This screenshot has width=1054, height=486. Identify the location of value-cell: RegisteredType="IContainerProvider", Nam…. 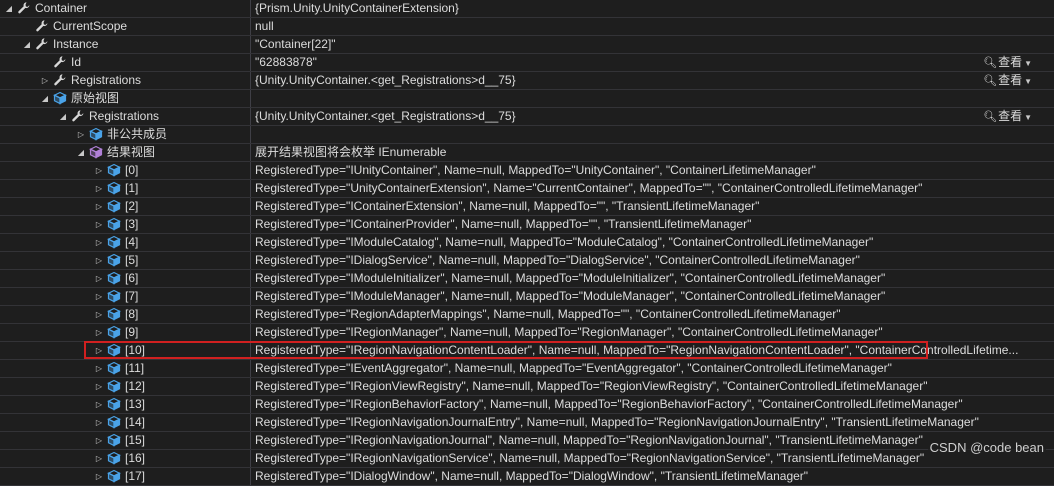
(503, 224).